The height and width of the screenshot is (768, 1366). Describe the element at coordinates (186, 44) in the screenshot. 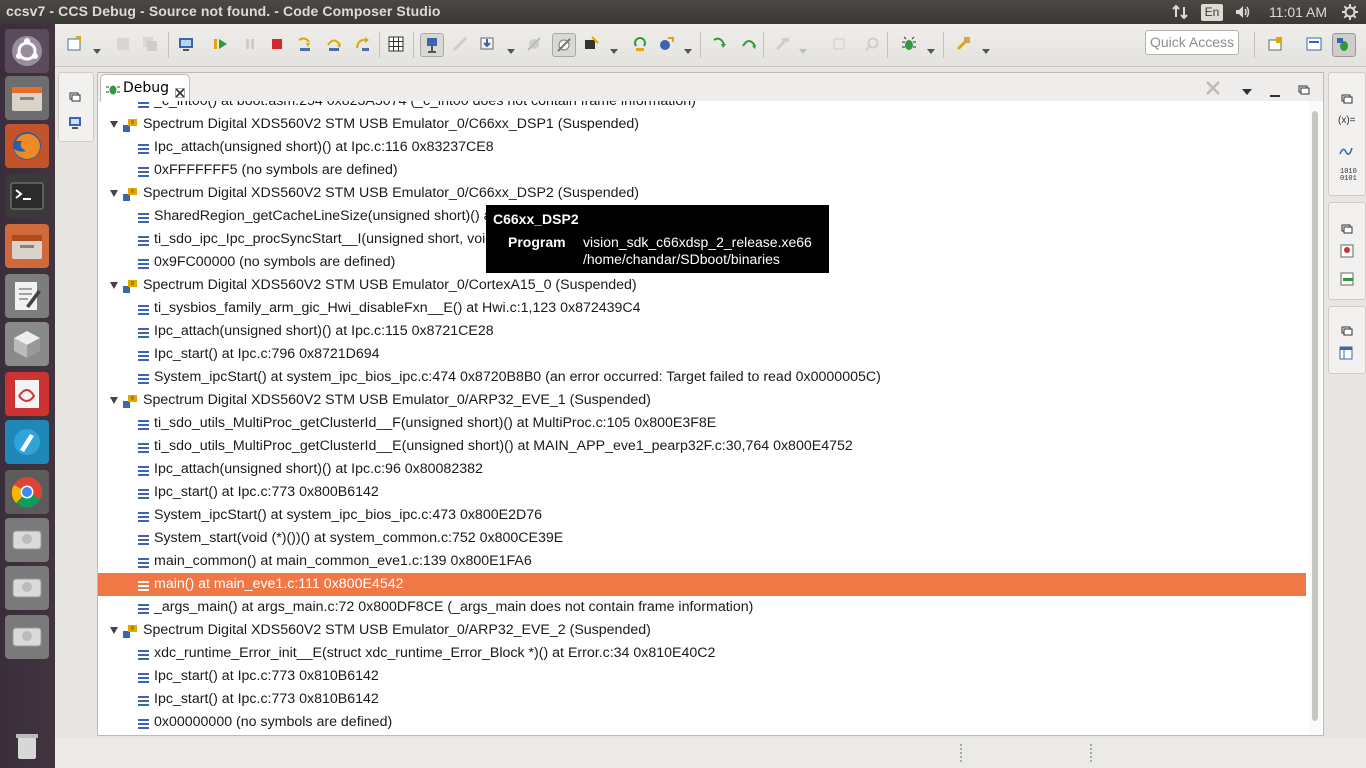

I see `debug-view-icon` at that location.